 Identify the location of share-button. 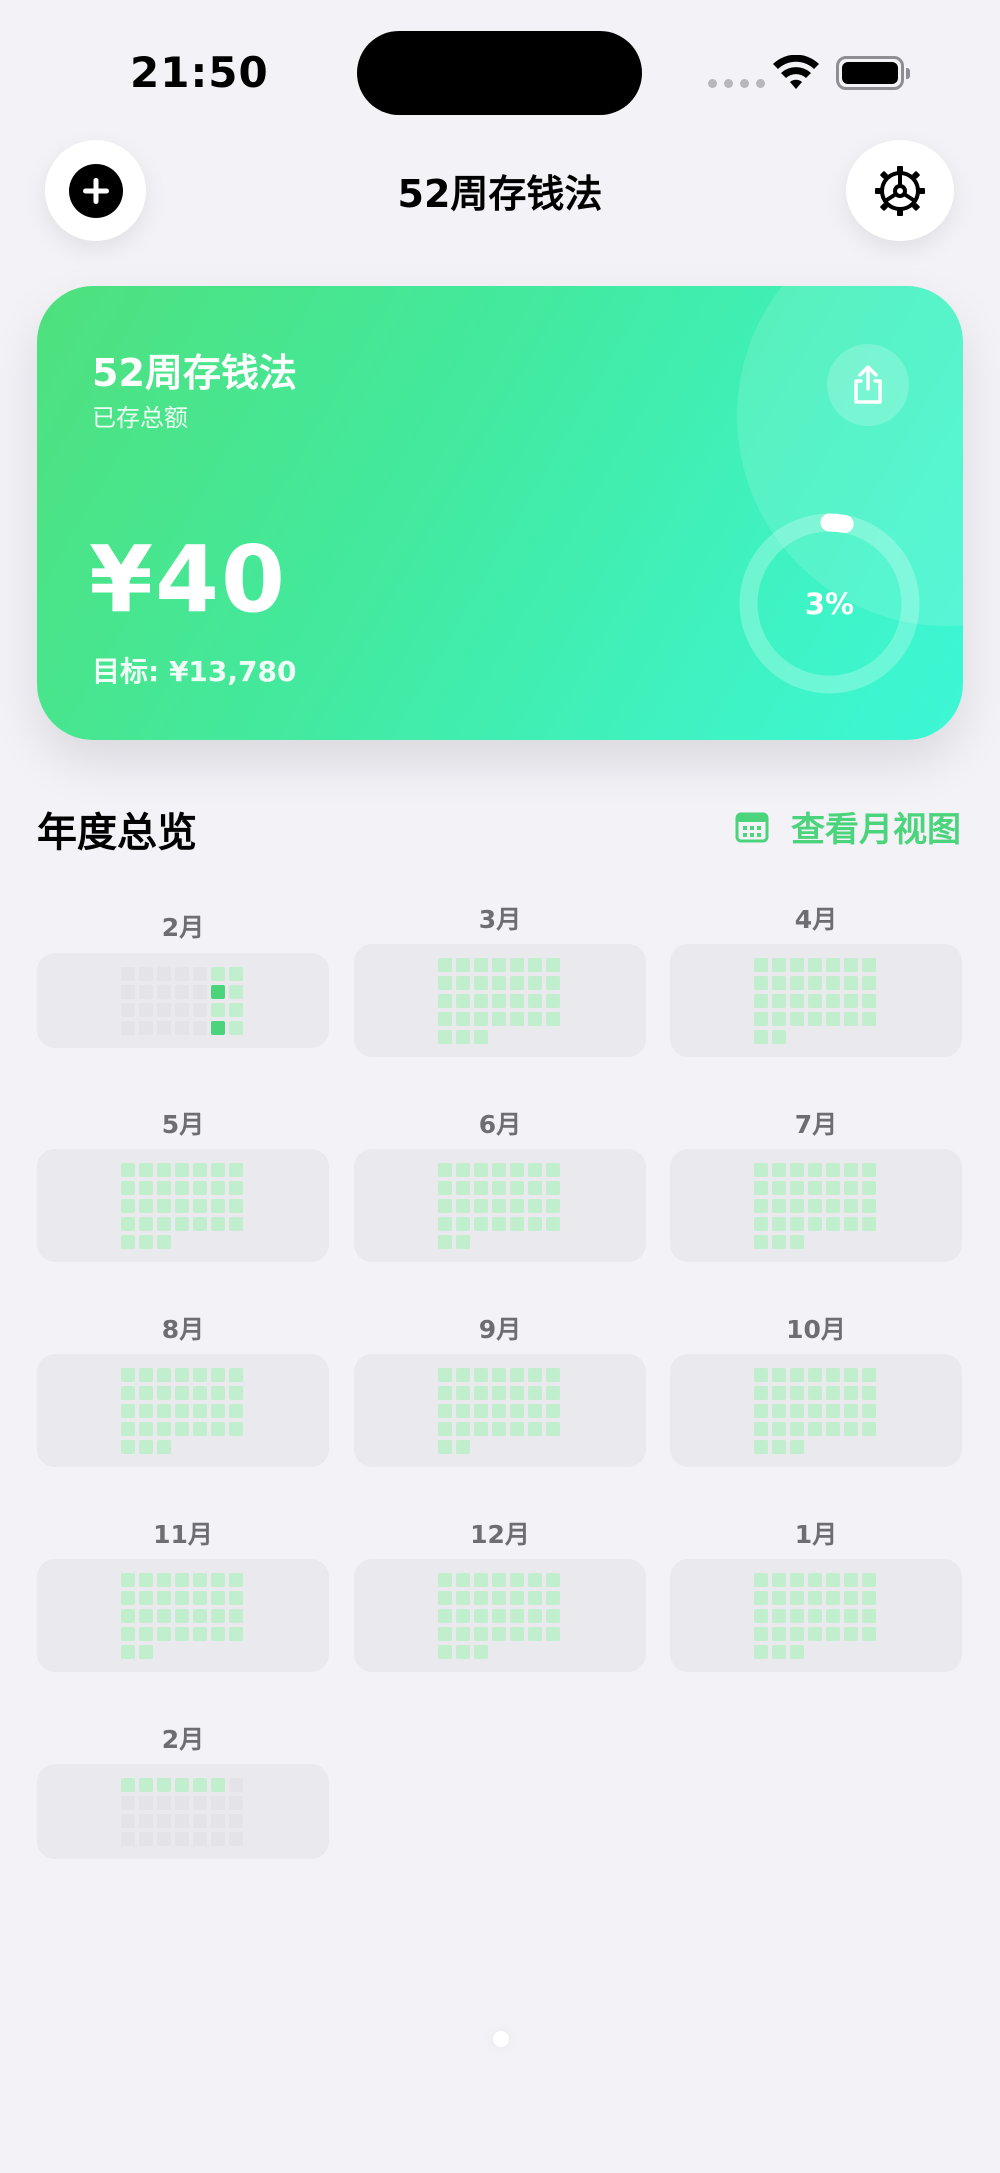
(868, 385).